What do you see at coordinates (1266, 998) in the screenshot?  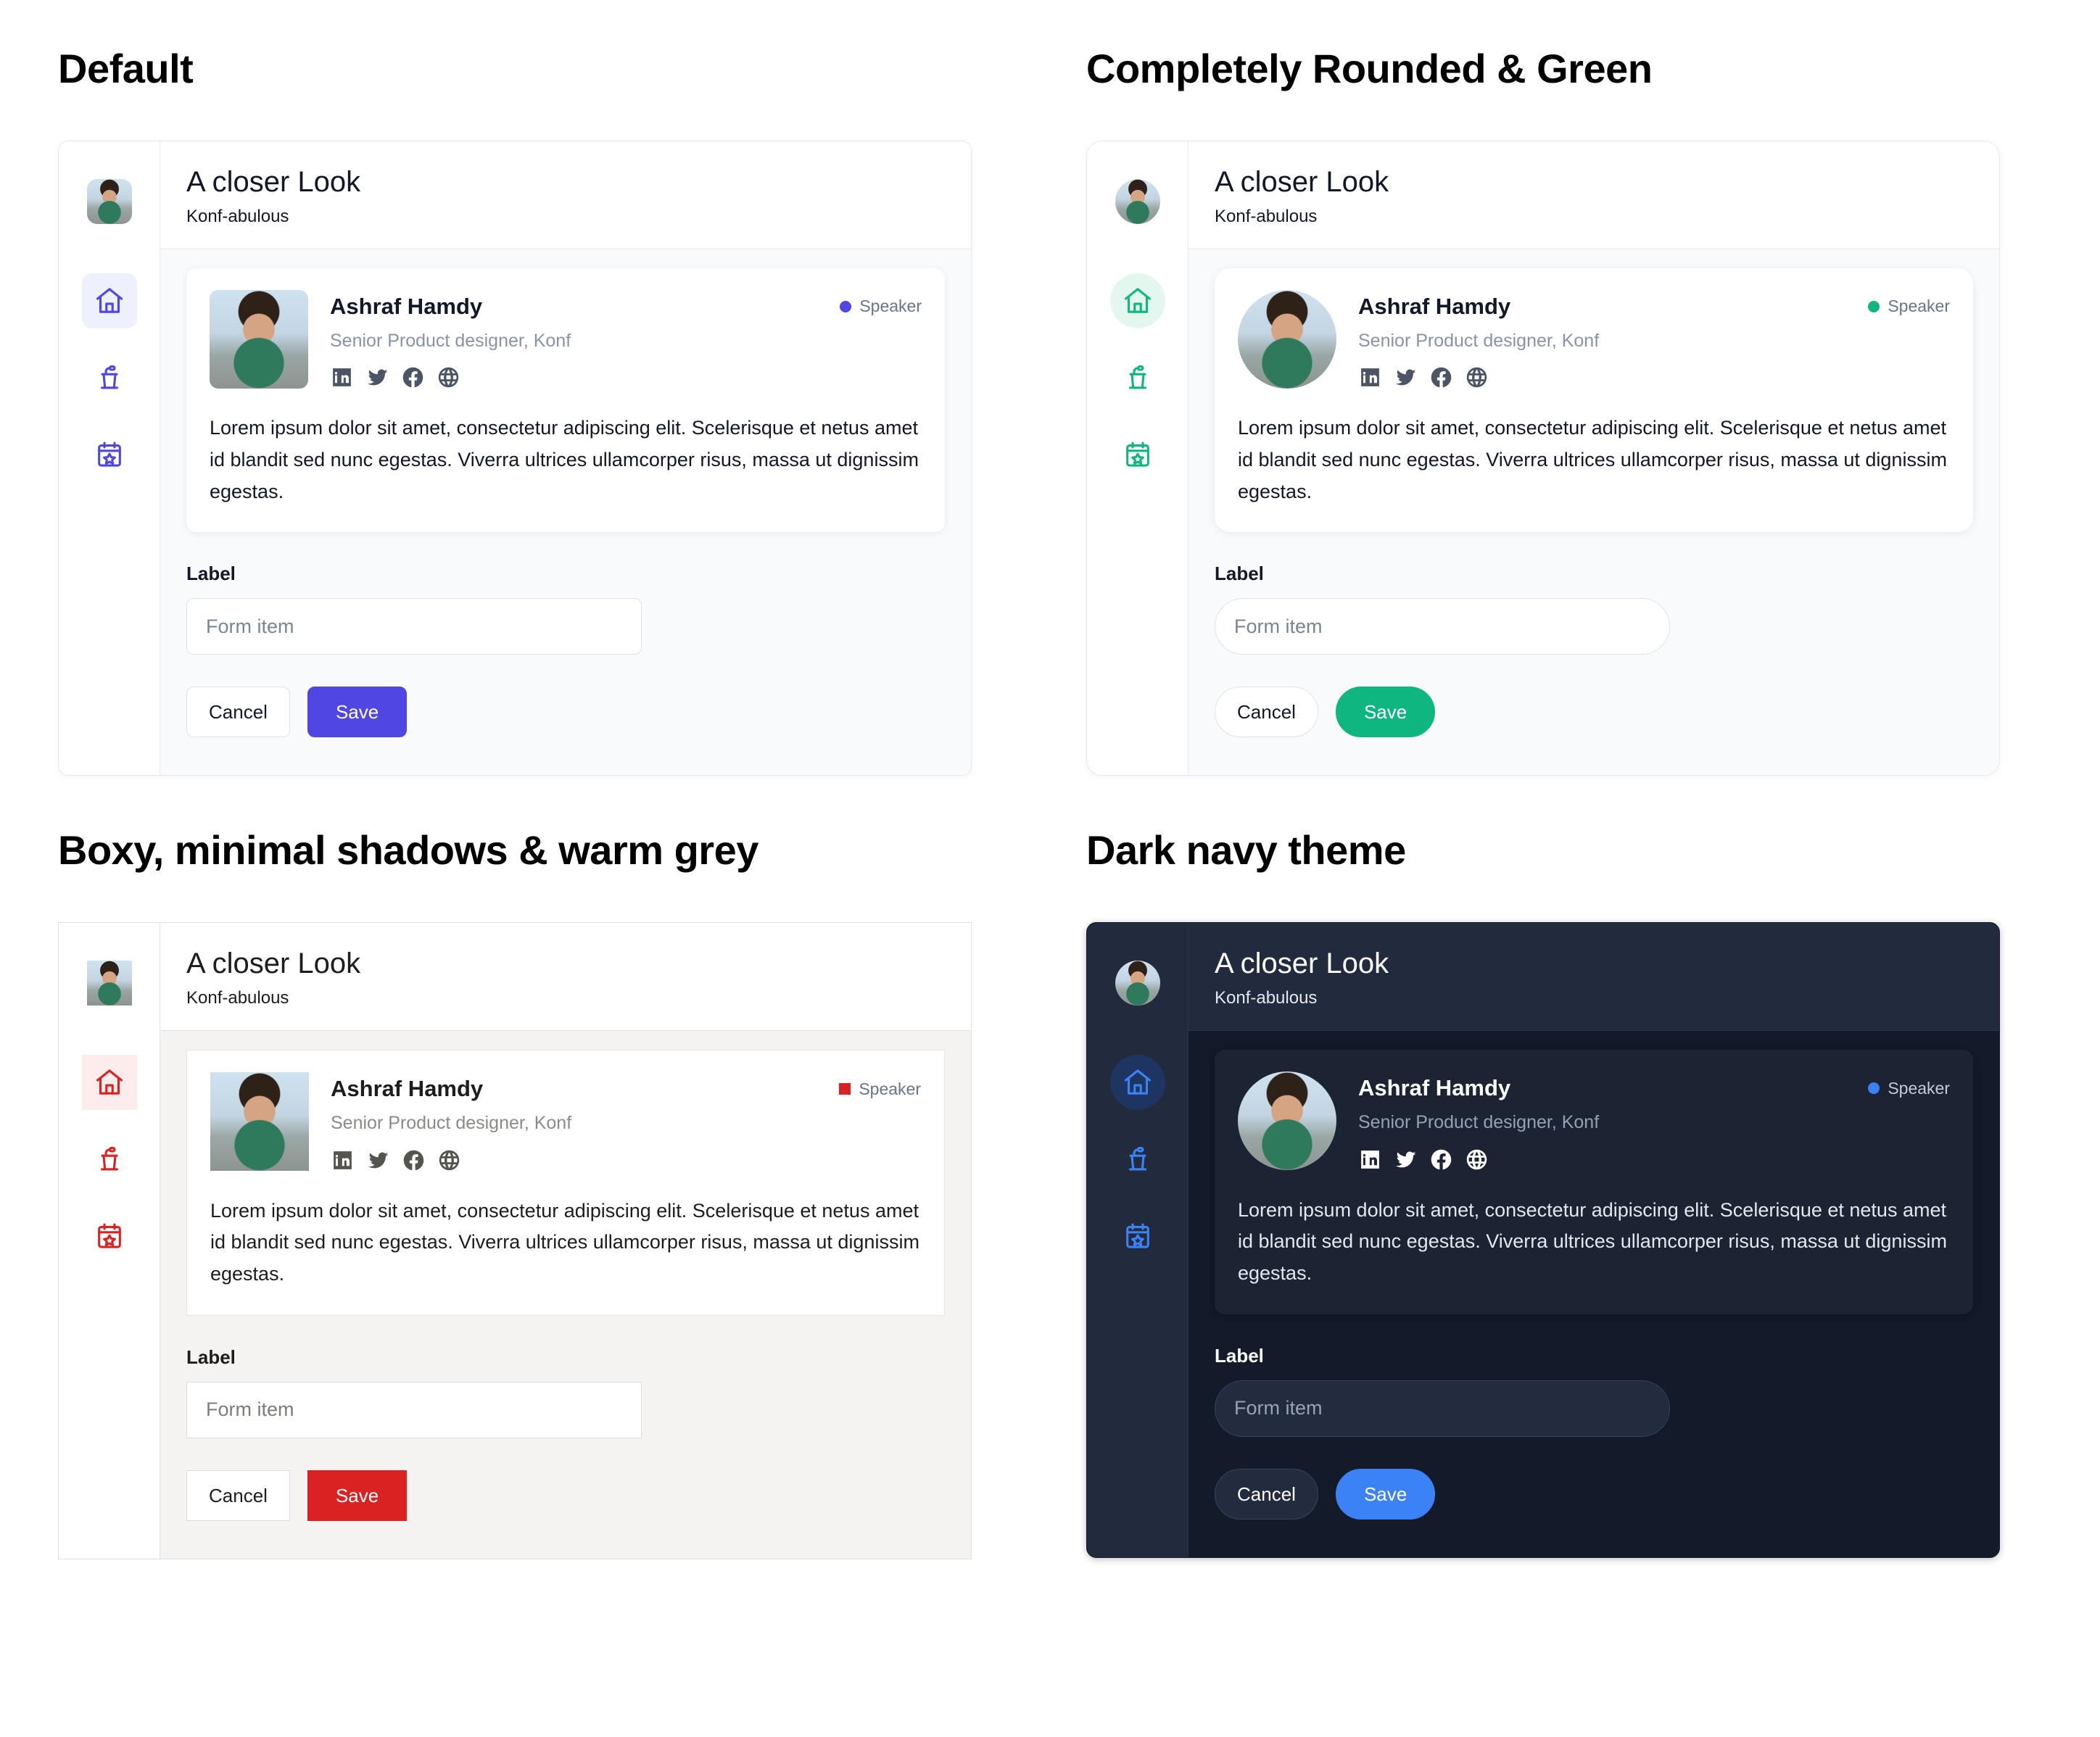 I see `page-subtitle: Konf-abulous` at bounding box center [1266, 998].